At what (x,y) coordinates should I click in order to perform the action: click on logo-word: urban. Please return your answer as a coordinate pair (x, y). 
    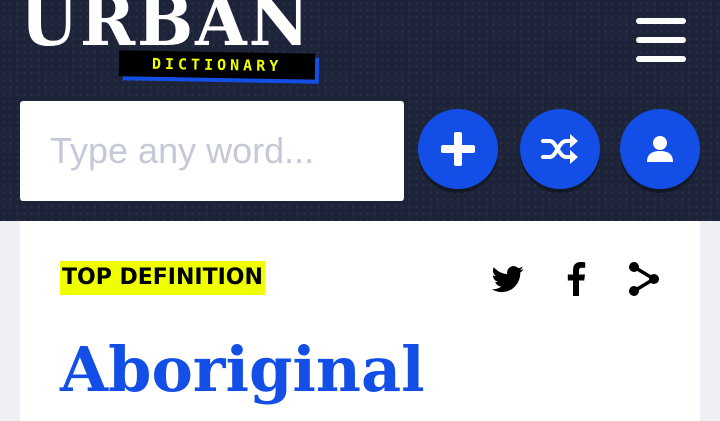
    Looking at the image, I should click on (166, 31).